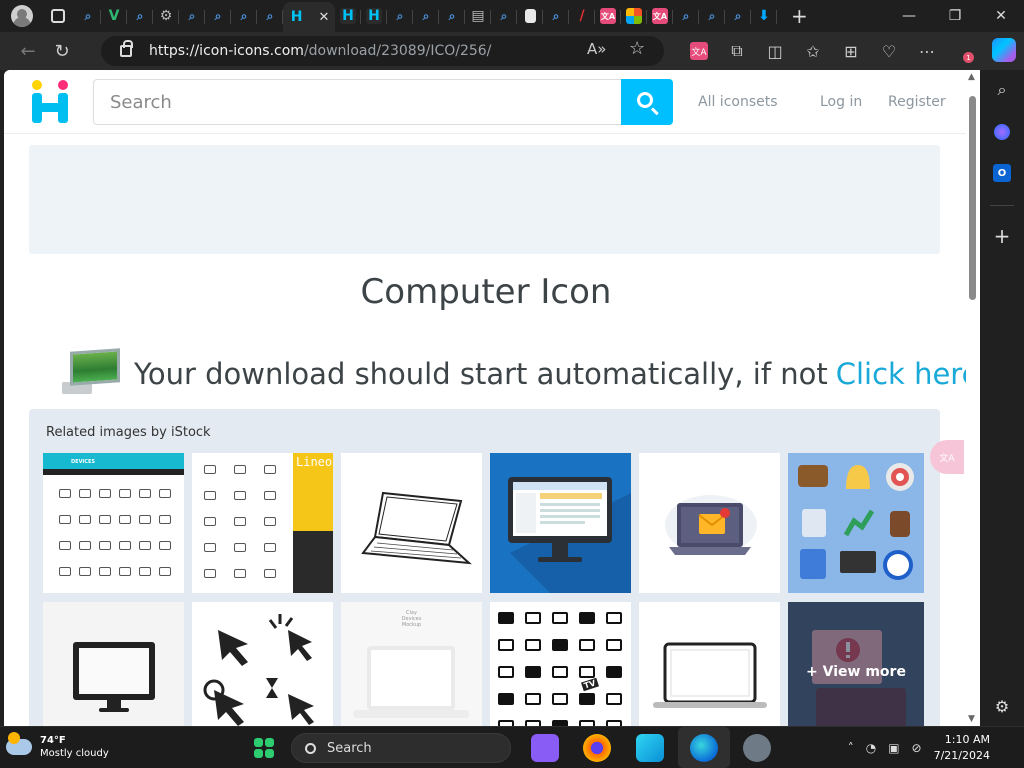 The width and height of the screenshot is (1024, 768). What do you see at coordinates (596, 49) in the screenshot?
I see `read-aloud-icon: A»` at bounding box center [596, 49].